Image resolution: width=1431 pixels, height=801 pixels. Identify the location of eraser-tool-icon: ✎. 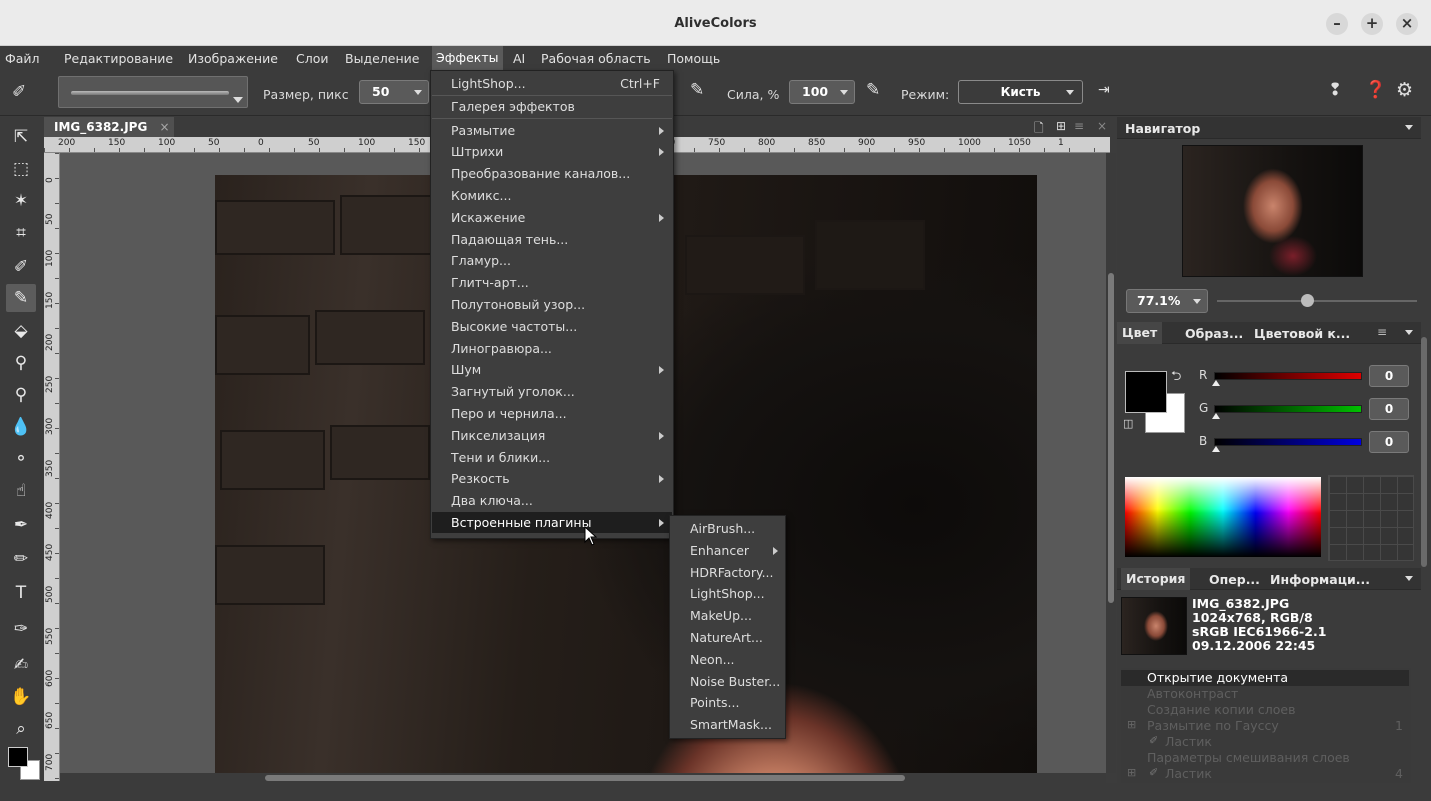
(21, 298).